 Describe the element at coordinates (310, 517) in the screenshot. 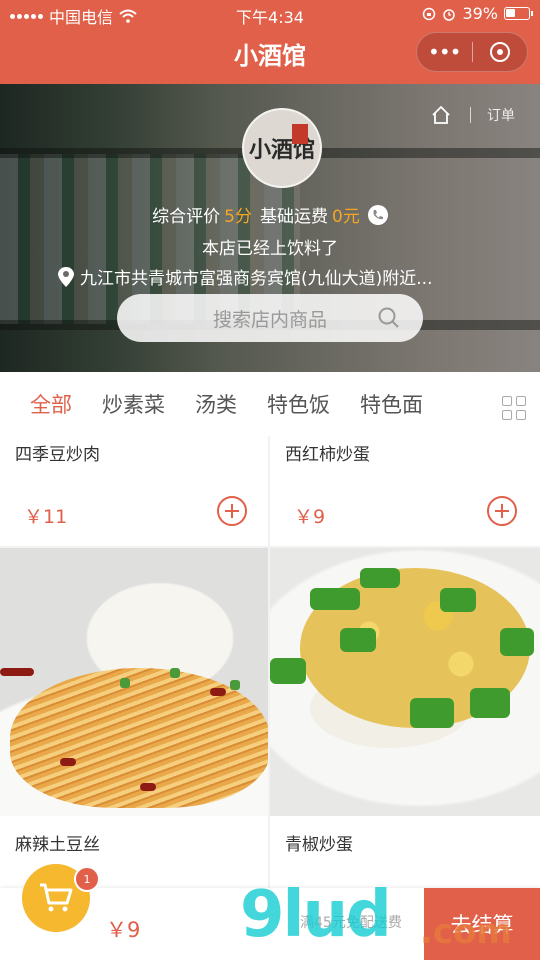

I see `product-price: ￥9` at that location.